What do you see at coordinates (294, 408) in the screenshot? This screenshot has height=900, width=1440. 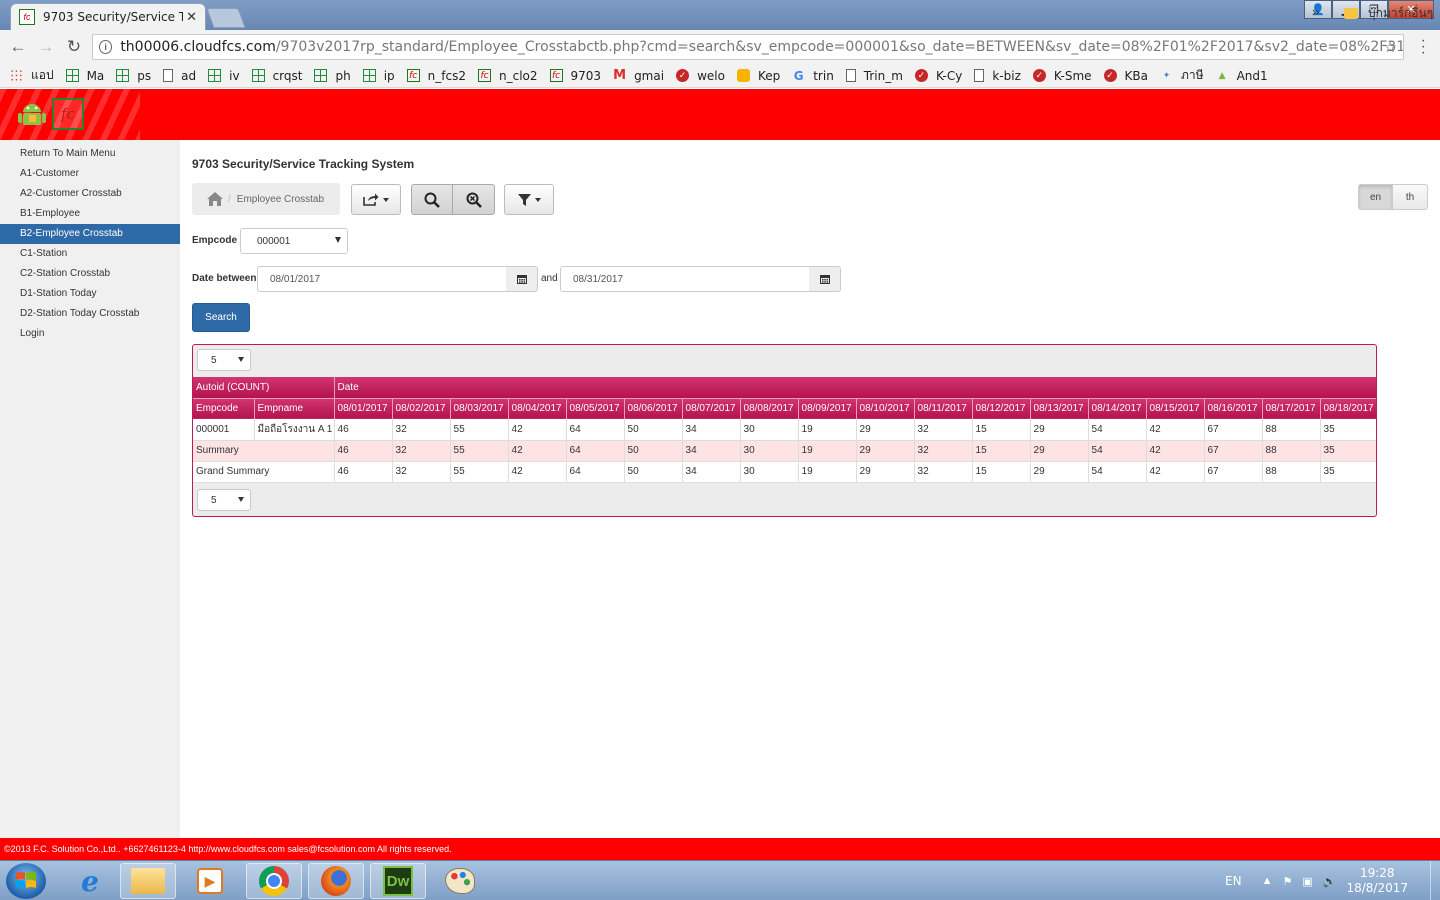 I see `col-header-empname: Empname` at bounding box center [294, 408].